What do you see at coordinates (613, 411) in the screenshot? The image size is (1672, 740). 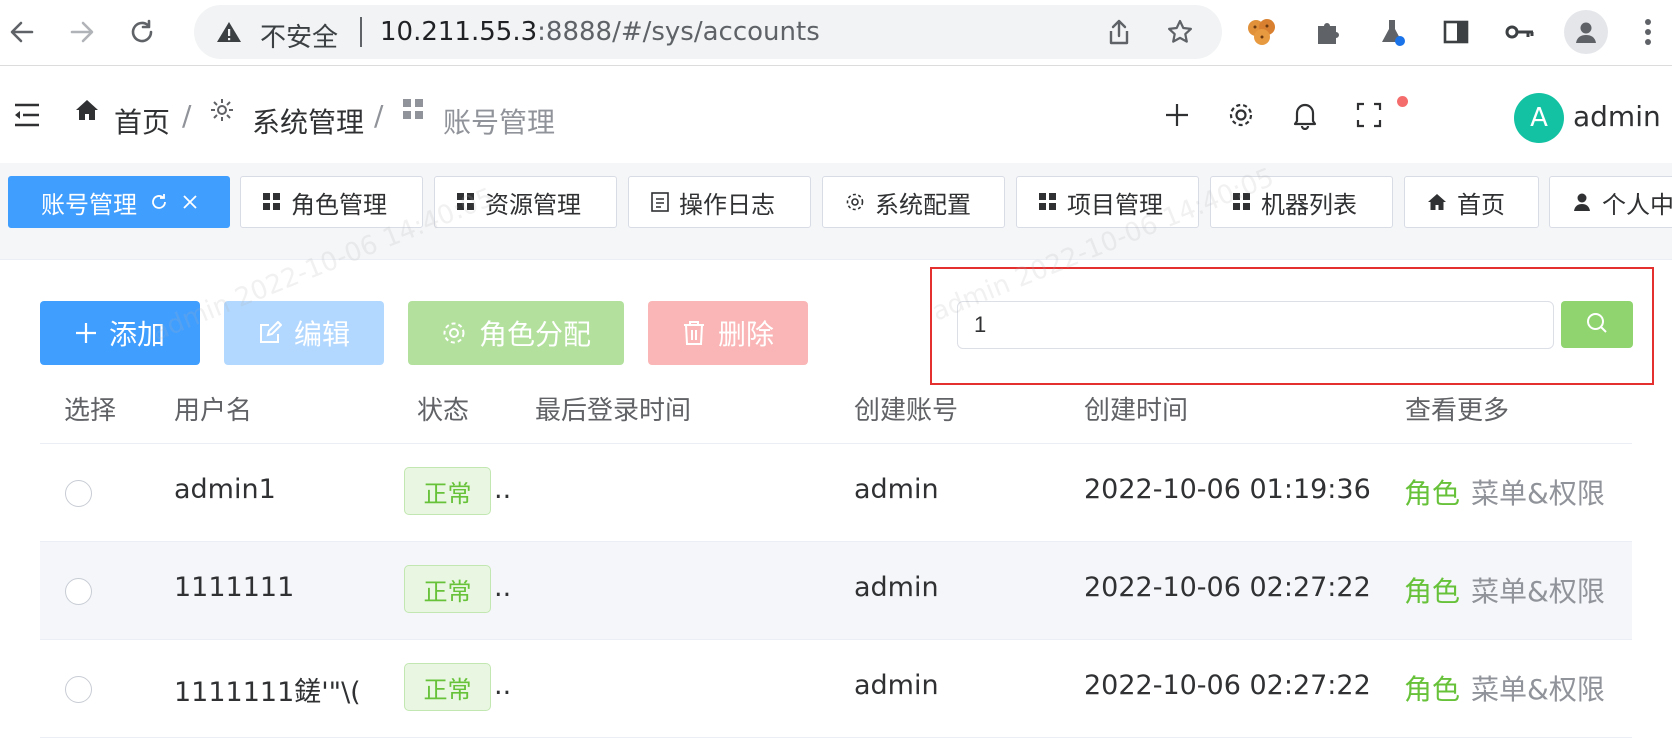 I see `column-header-last-login: 最后登录时间` at bounding box center [613, 411].